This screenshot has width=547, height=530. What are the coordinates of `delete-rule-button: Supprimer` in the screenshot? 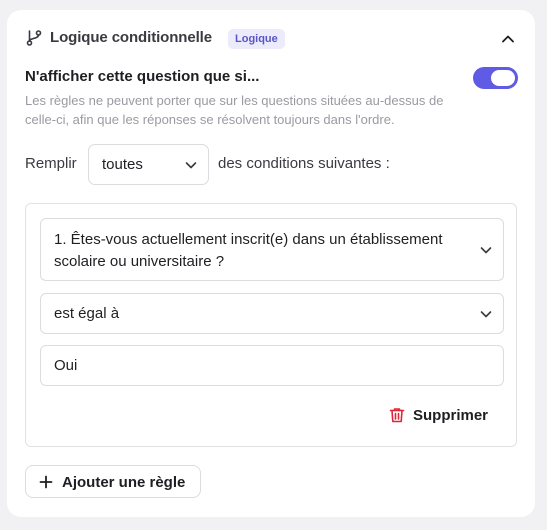 It's located at (438, 415).